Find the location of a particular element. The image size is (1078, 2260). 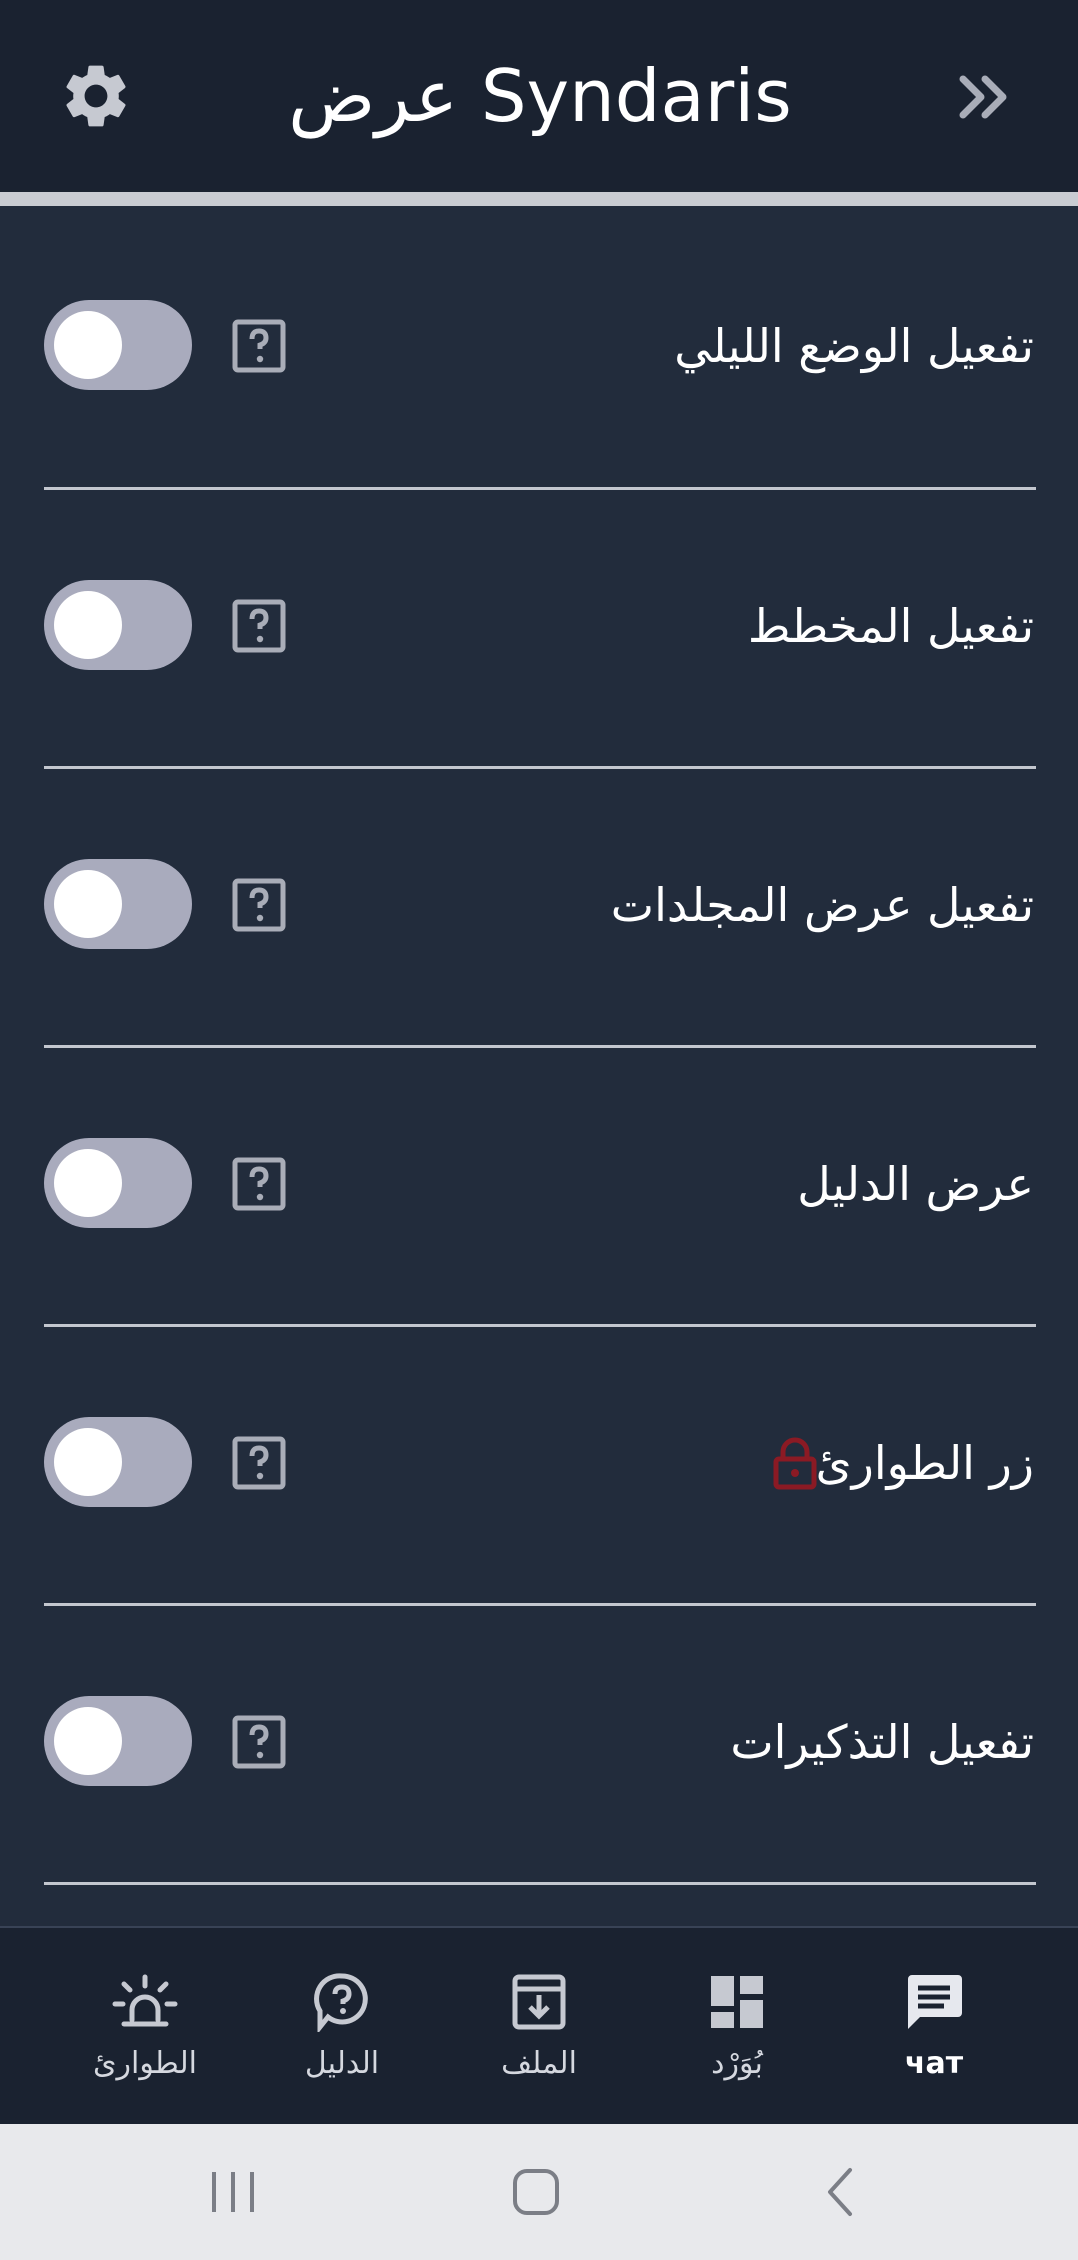

emergency-button-toggle is located at coordinates (118, 1462).